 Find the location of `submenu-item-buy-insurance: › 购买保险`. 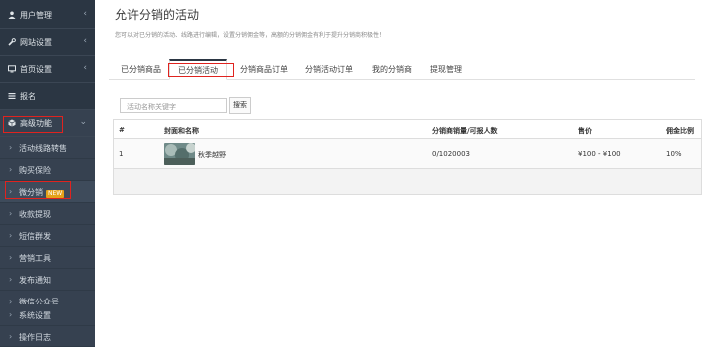

submenu-item-buy-insurance: › 购买保险 is located at coordinates (47, 170).